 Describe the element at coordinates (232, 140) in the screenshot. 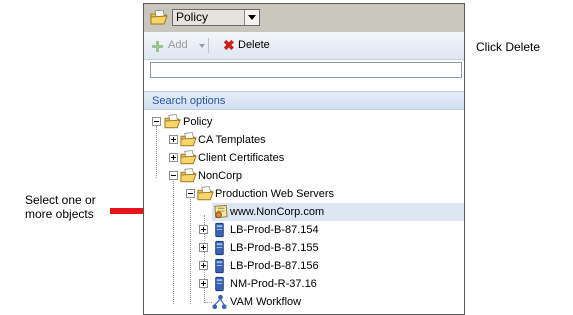

I see `tree-node-label: CA Templates` at that location.